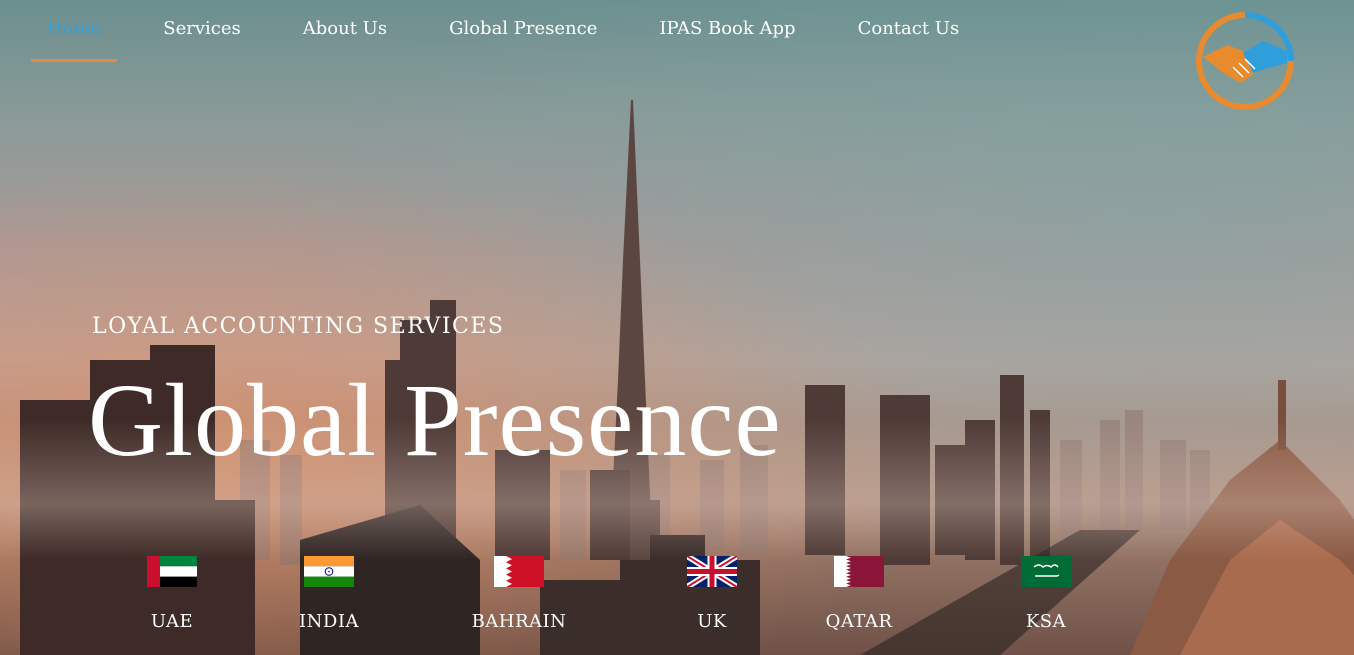  Describe the element at coordinates (859, 621) in the screenshot. I see `country-label: QATAR` at that location.